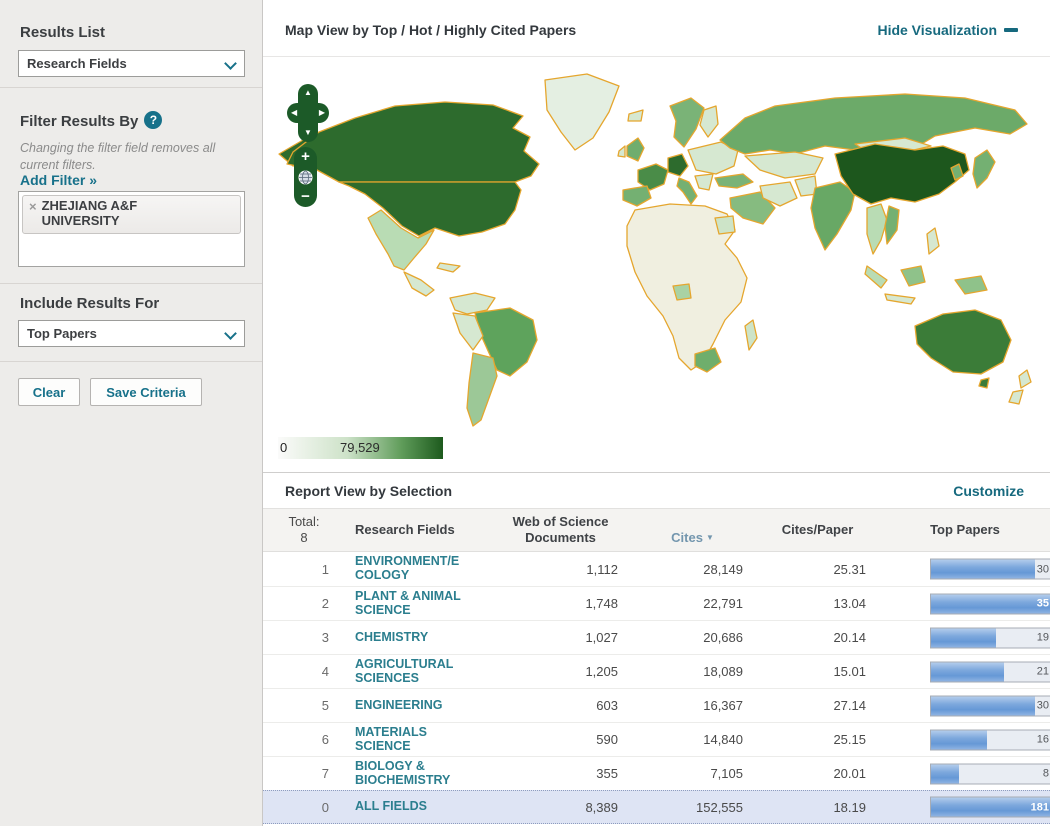 The image size is (1050, 826). What do you see at coordinates (723, 705) in the screenshot?
I see `cites-value: 16,367` at bounding box center [723, 705].